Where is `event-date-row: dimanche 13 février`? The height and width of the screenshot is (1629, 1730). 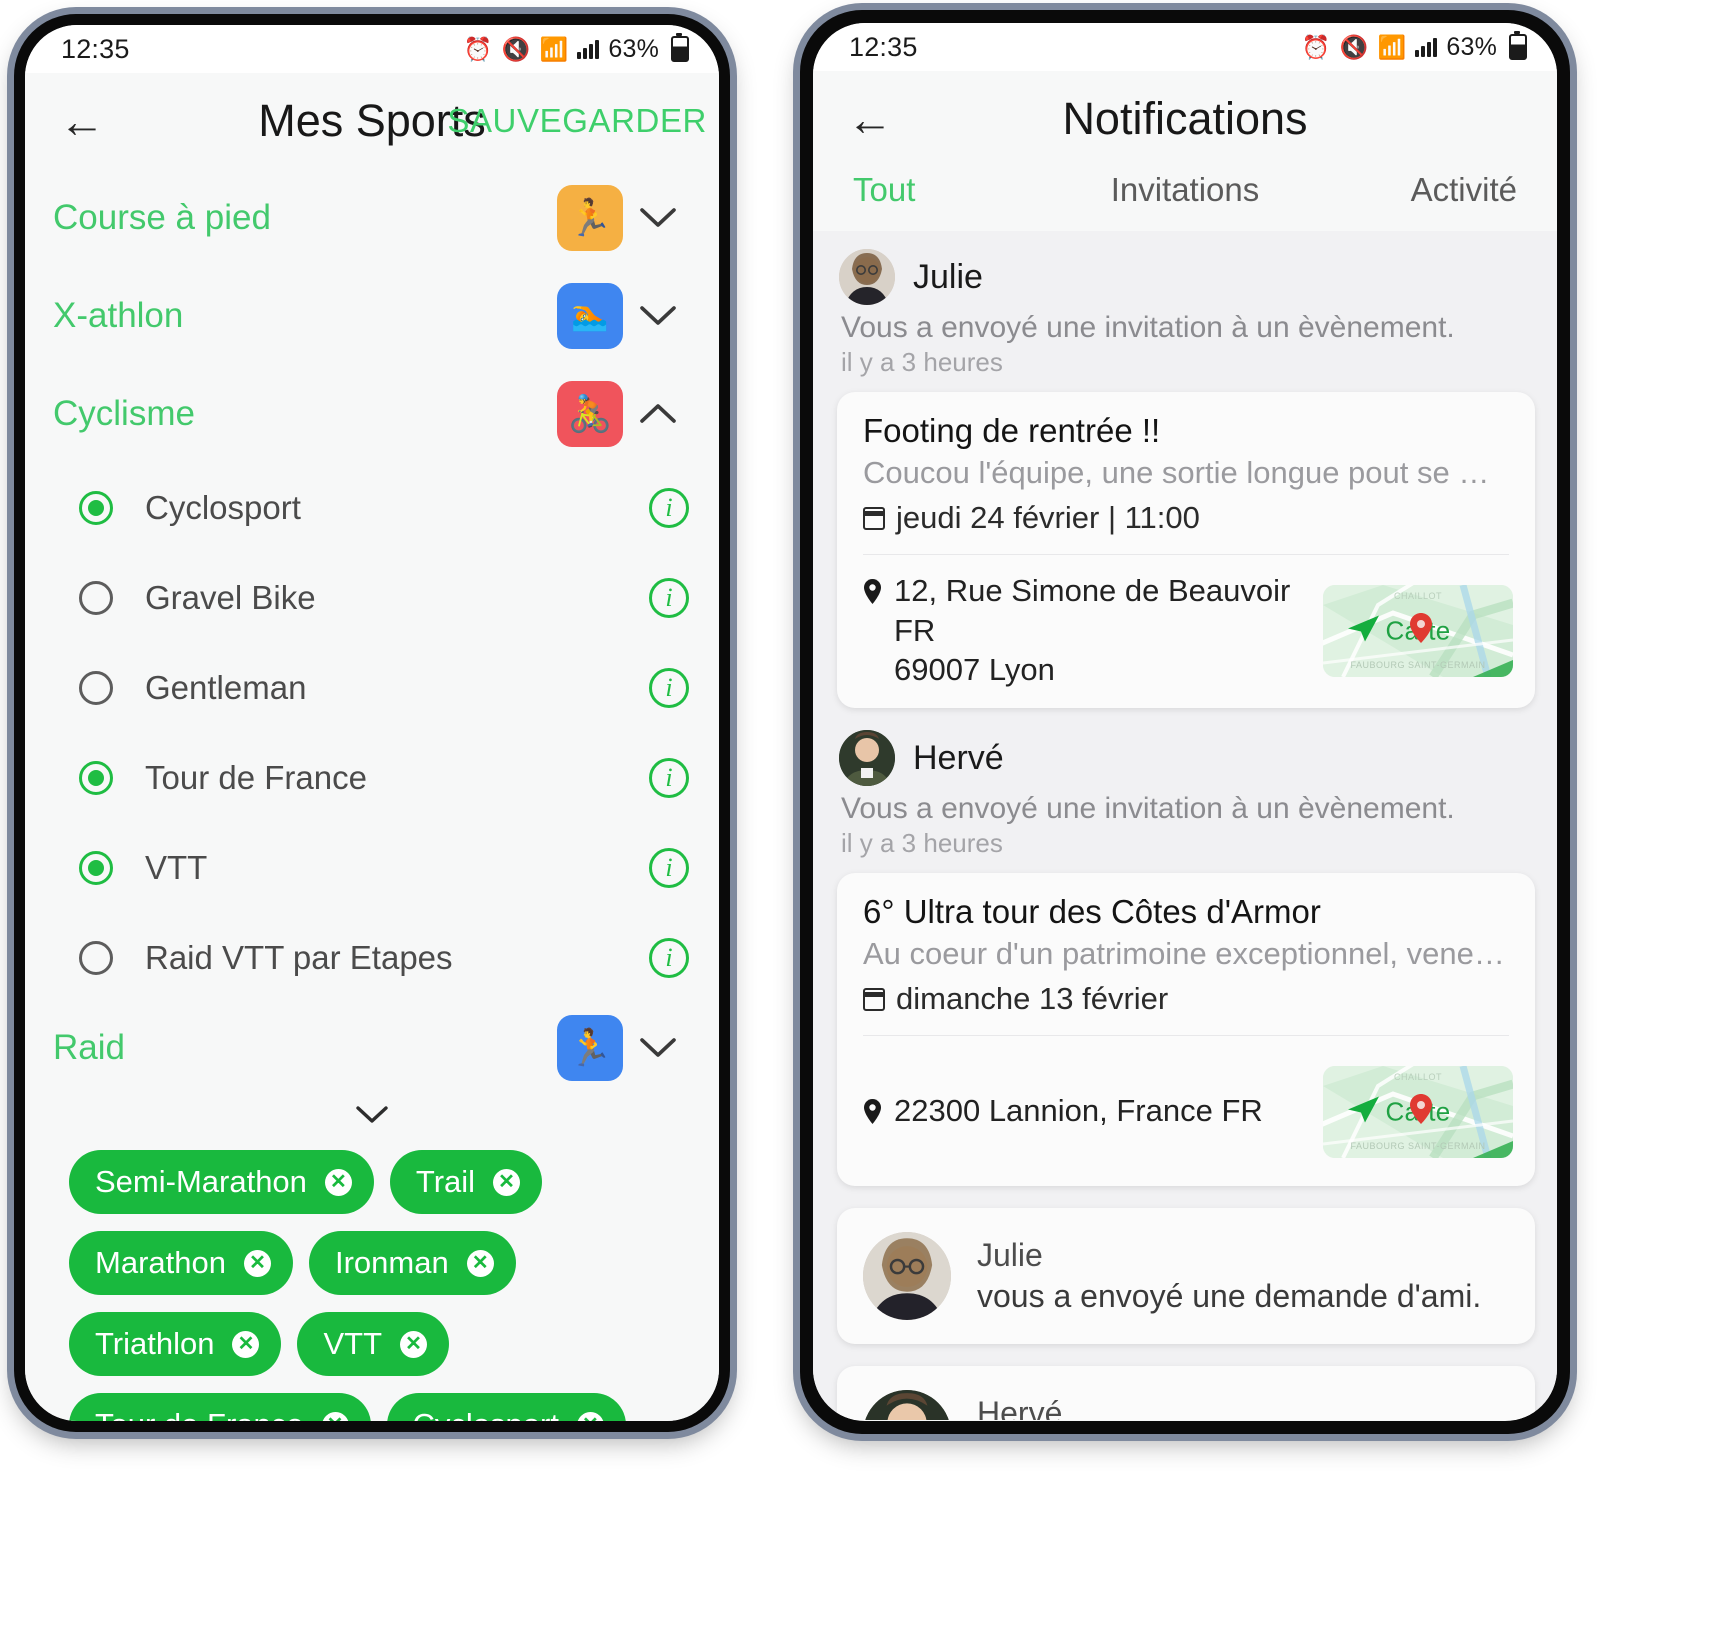
event-date-row: dimanche 13 février is located at coordinates (1186, 994).